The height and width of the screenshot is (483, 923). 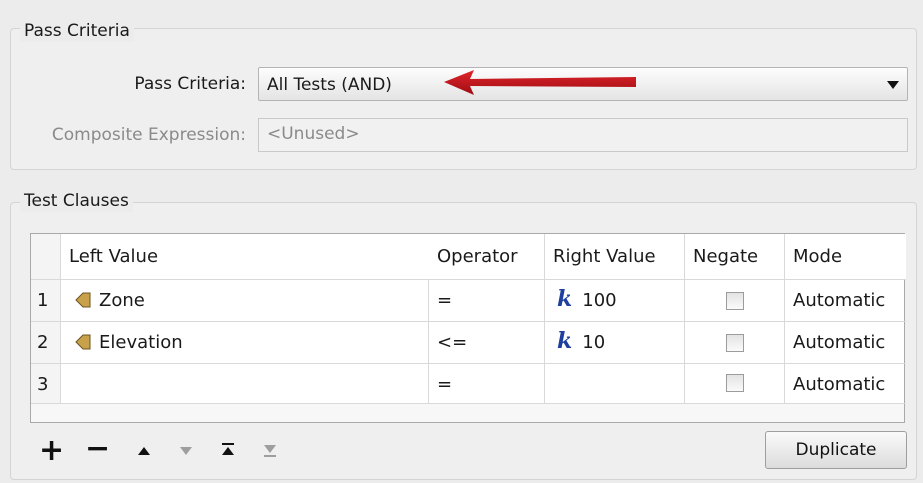 I want to click on test-clauses-group-title: Test Clauses, so click(x=76, y=201).